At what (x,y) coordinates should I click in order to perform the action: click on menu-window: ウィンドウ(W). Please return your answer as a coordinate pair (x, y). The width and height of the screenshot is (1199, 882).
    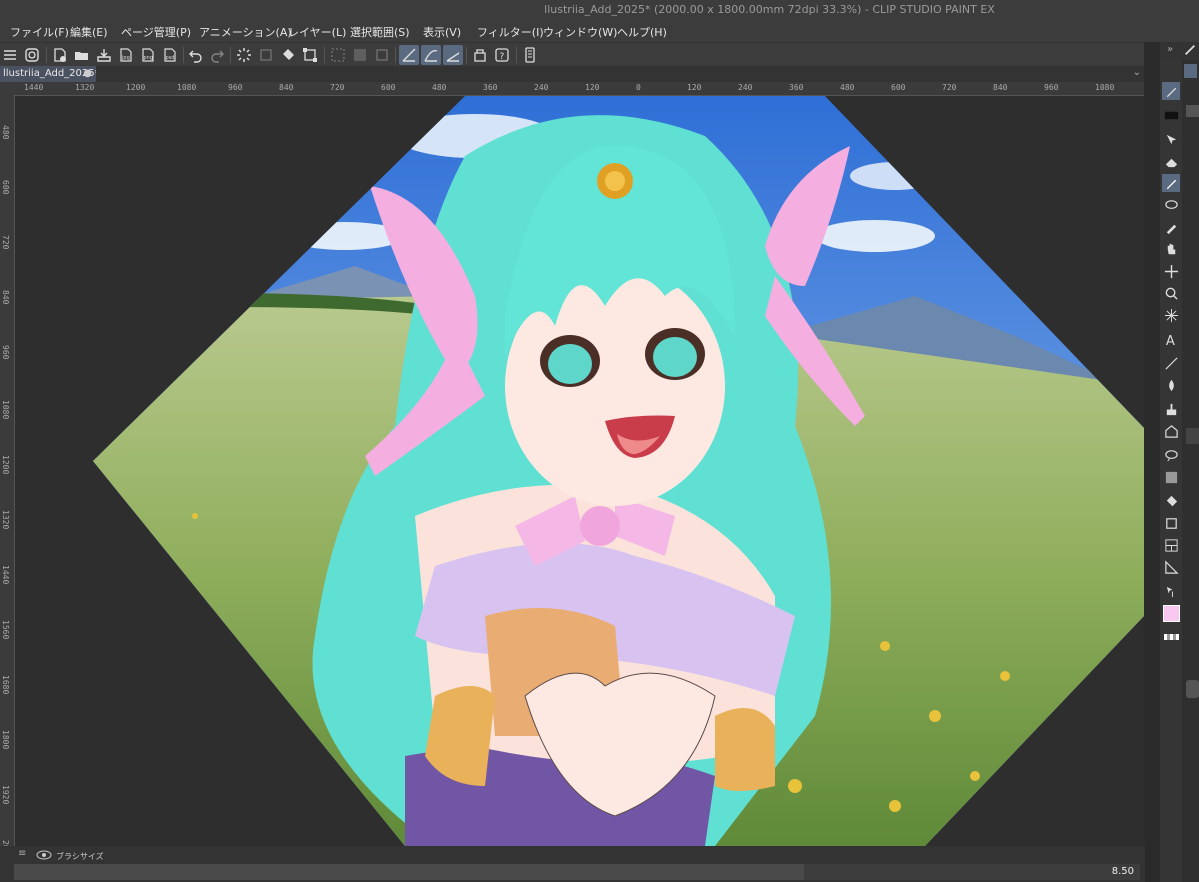
    Looking at the image, I should click on (580, 32).